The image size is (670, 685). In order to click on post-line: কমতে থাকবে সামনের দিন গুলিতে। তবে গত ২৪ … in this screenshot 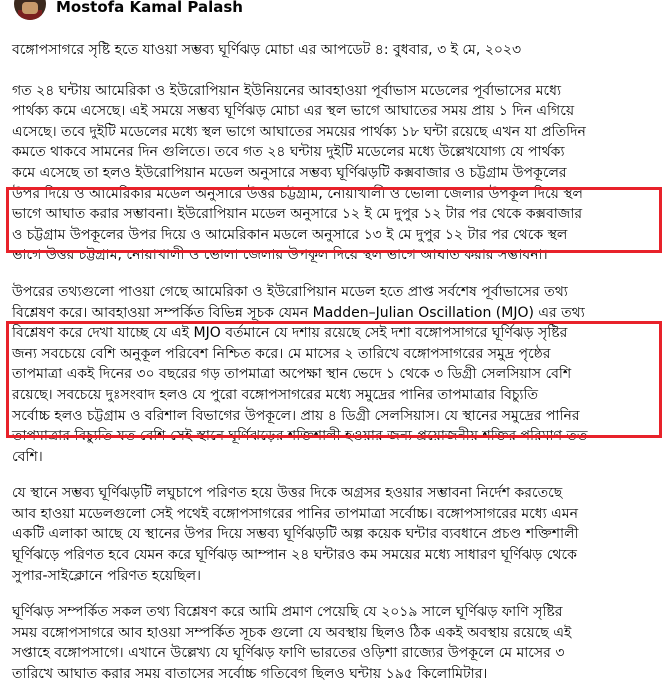, I will do `click(288, 152)`.